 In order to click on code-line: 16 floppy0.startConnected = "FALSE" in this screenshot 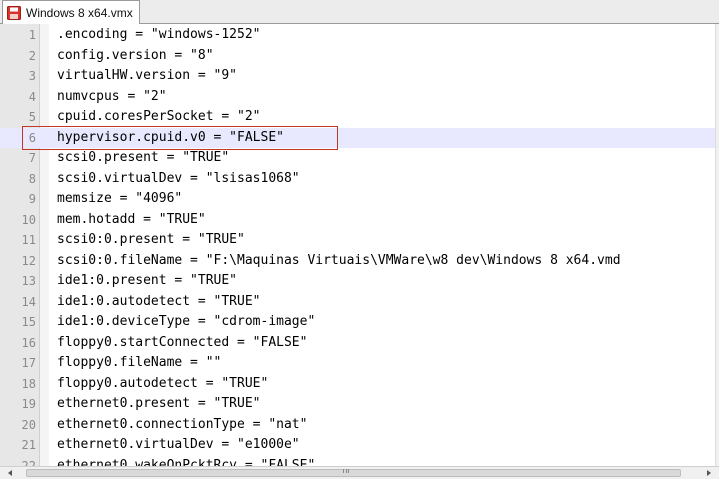, I will do `click(357, 343)`.